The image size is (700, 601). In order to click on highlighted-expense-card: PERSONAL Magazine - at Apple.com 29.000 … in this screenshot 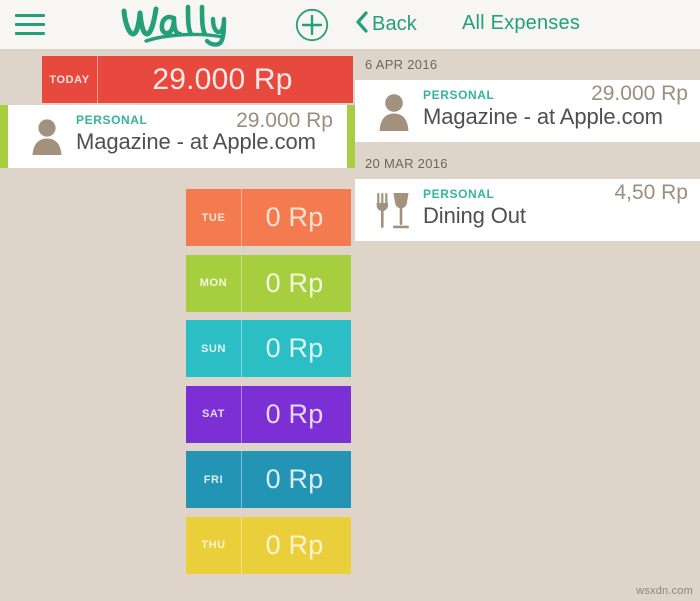, I will do `click(177, 136)`.